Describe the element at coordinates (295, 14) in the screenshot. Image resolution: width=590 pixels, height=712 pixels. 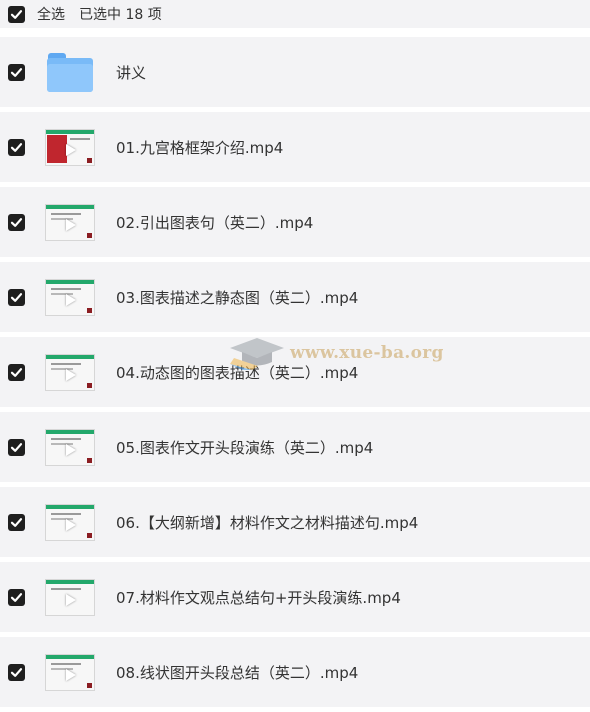
I see `selection-toolbar: 全选 已选中 18 项` at that location.